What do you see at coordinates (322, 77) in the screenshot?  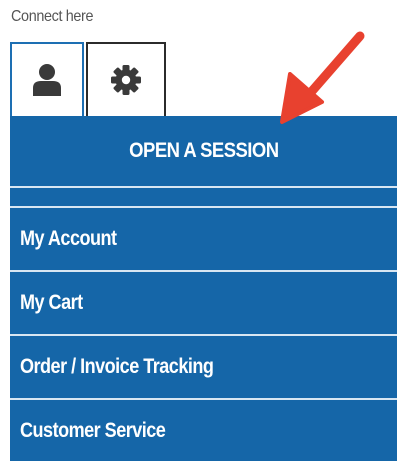 I see `pointer-arrow-icon` at bounding box center [322, 77].